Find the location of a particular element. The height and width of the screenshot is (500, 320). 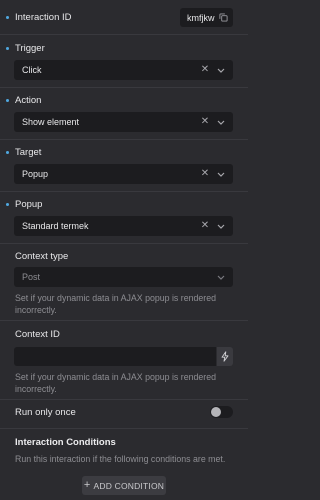

context-type-select: Post is located at coordinates (123, 277).